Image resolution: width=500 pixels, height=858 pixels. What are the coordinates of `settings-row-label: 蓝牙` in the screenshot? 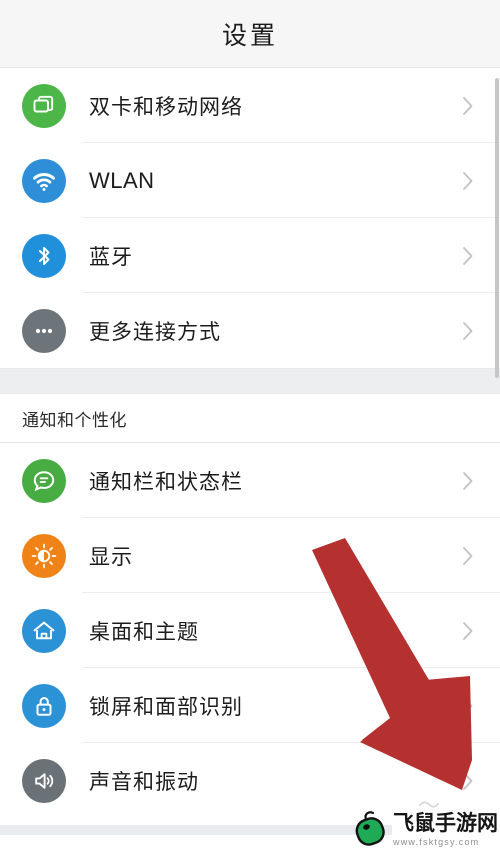 It's located at (111, 256).